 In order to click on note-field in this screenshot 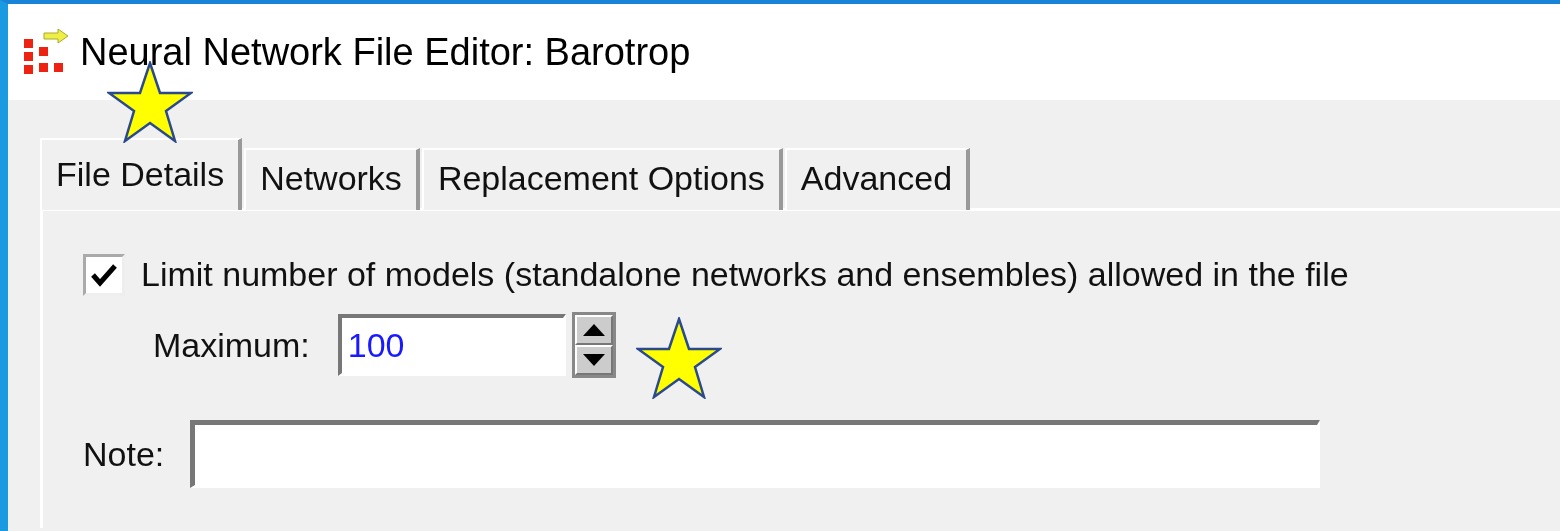, I will do `click(755, 454)`.